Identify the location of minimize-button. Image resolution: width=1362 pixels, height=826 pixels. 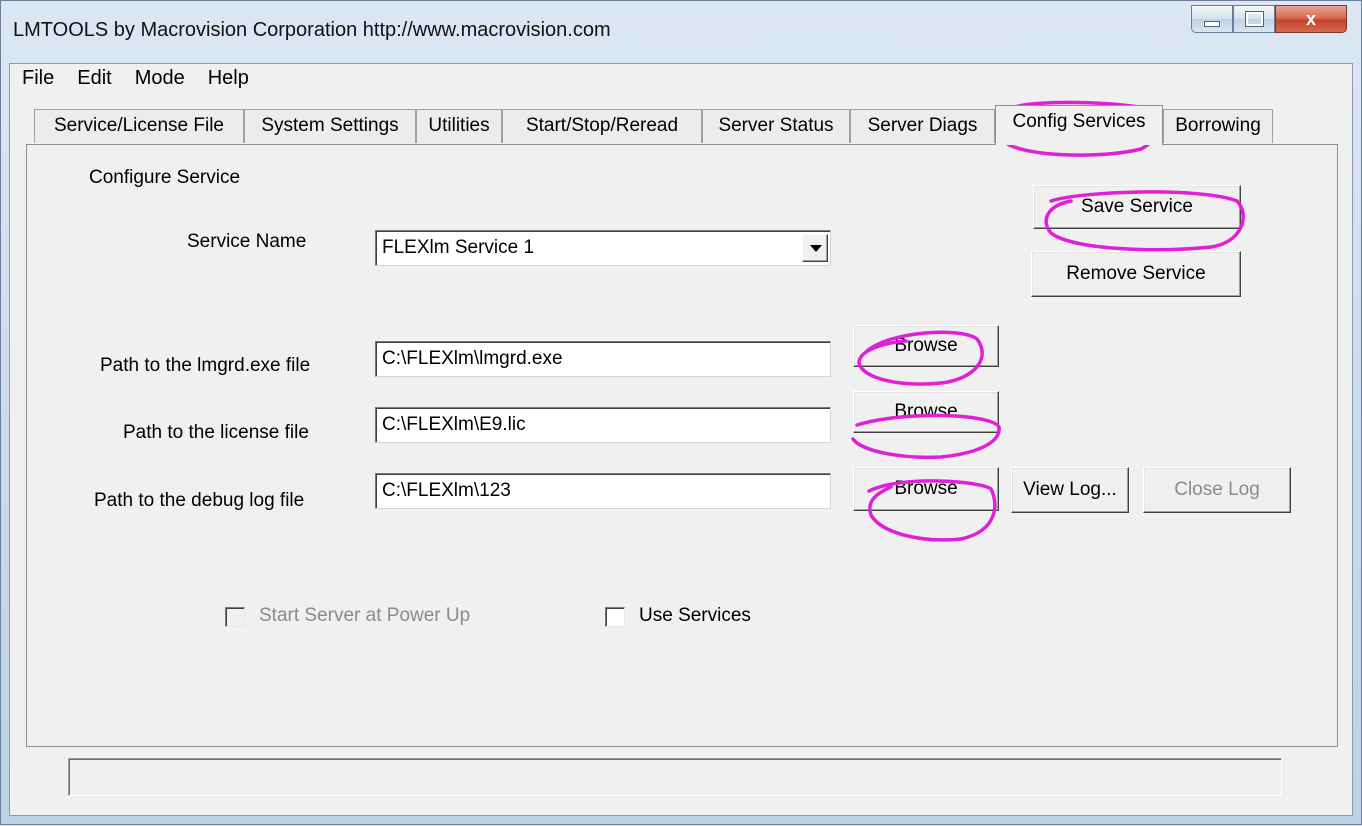
(1212, 19).